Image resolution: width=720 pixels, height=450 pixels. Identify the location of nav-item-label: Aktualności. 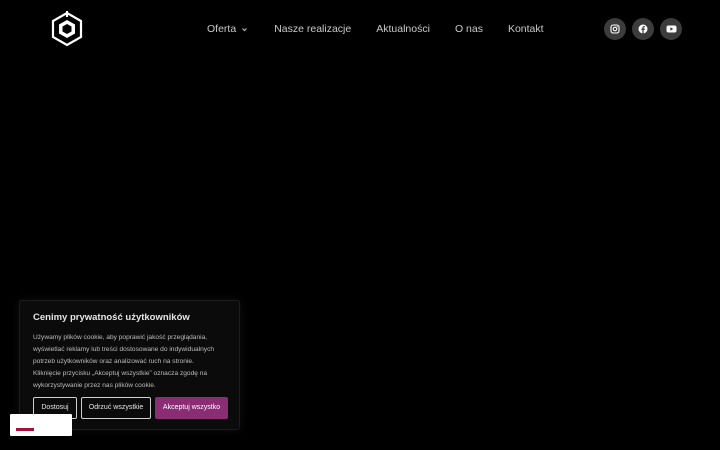
(403, 29).